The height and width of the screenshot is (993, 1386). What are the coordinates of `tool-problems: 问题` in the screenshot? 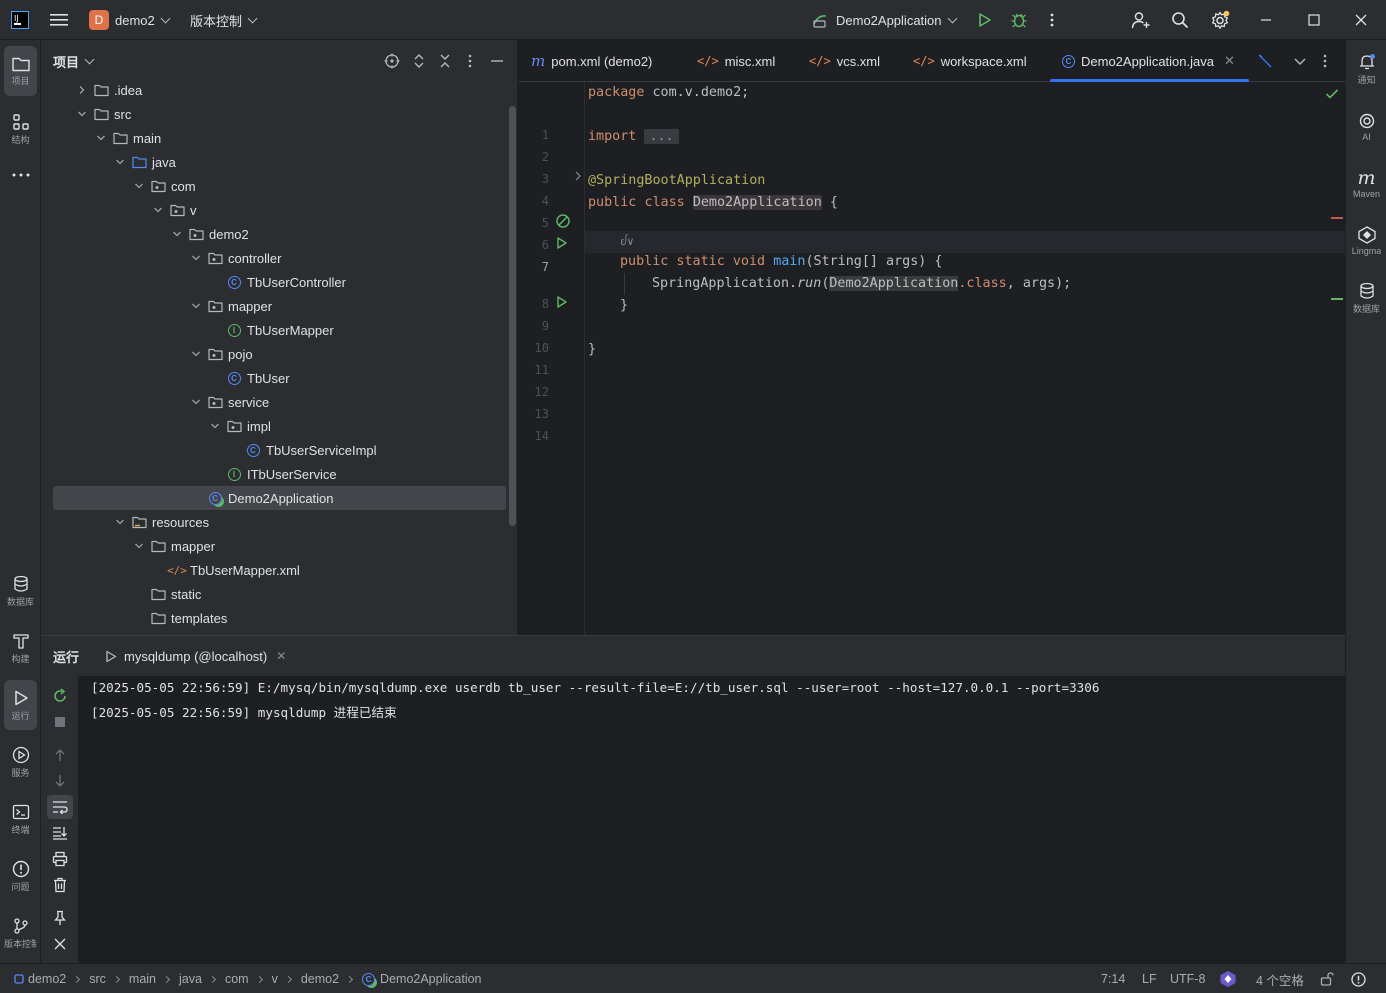 It's located at (20, 876).